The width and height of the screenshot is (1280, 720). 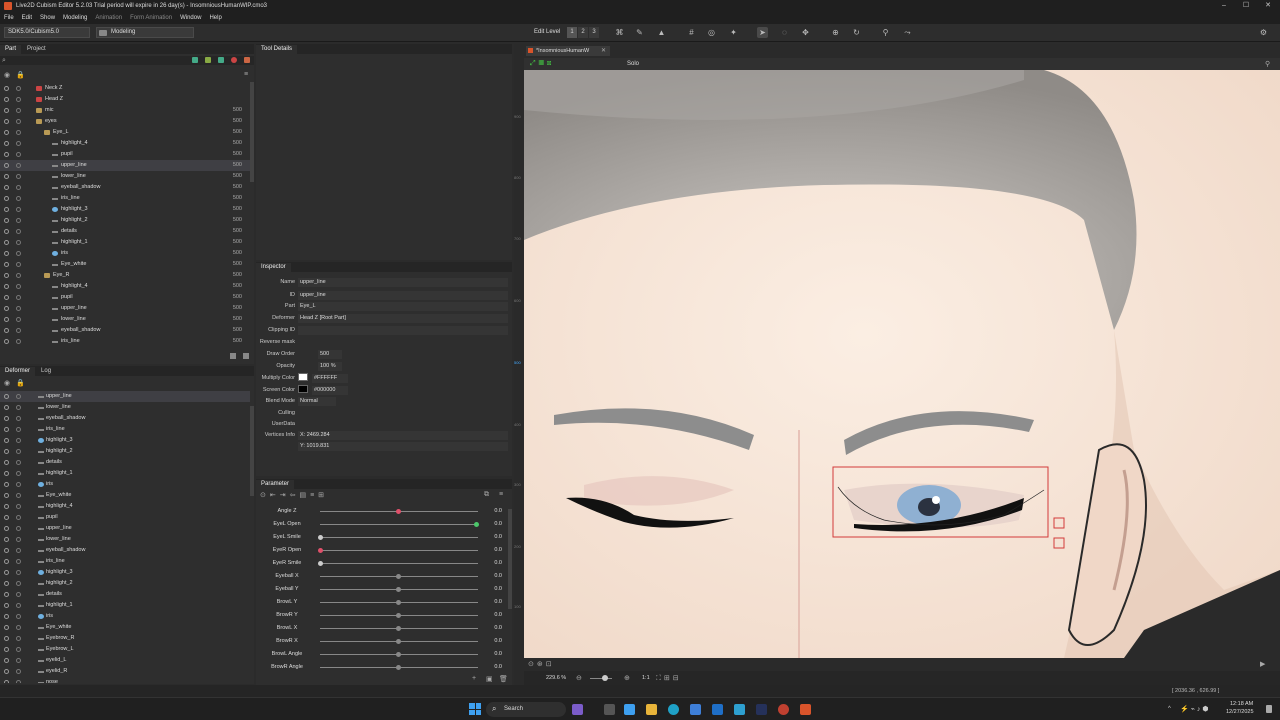 I want to click on record-icon, so click(x=234, y=60).